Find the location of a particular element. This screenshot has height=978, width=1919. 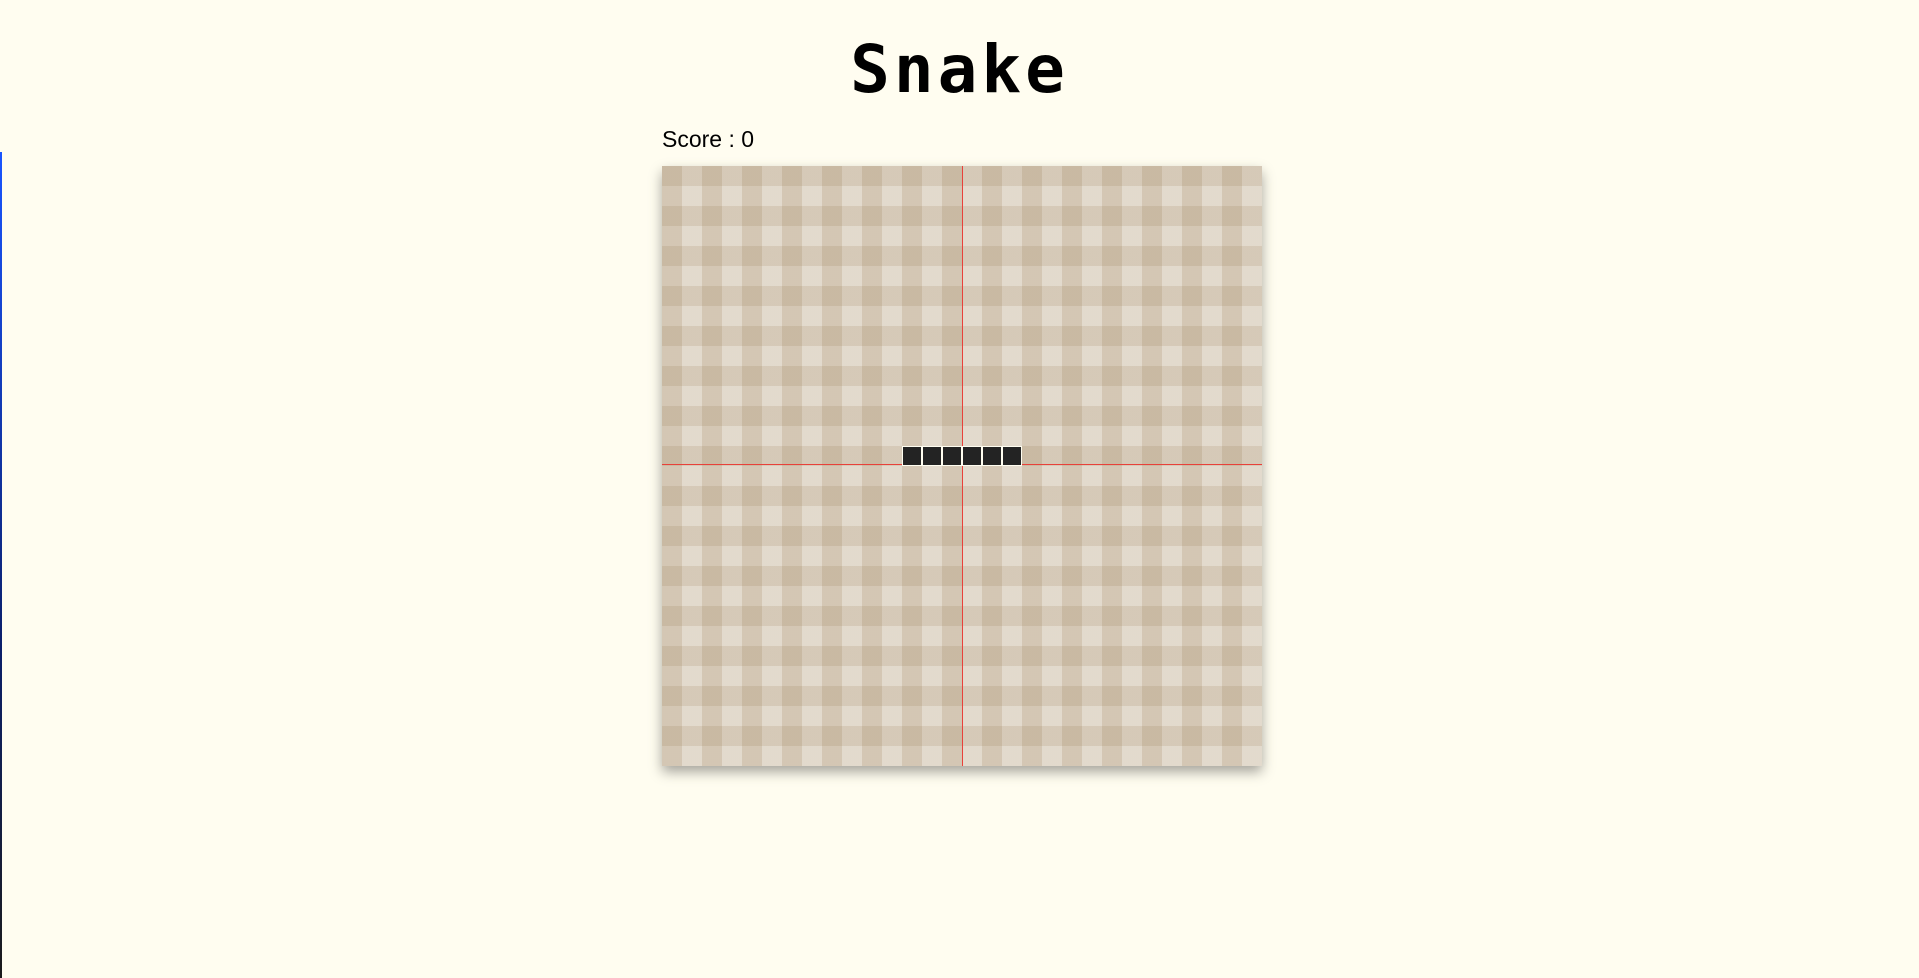

vertical-center-guide is located at coordinates (962, 466).